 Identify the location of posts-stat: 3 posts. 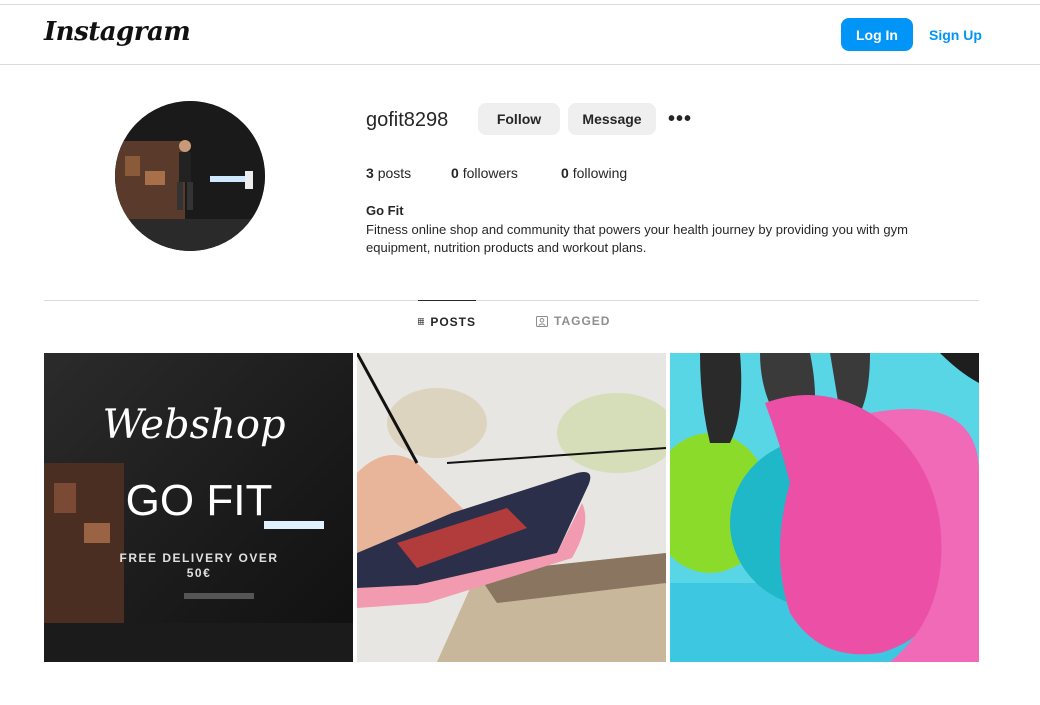
(388, 173).